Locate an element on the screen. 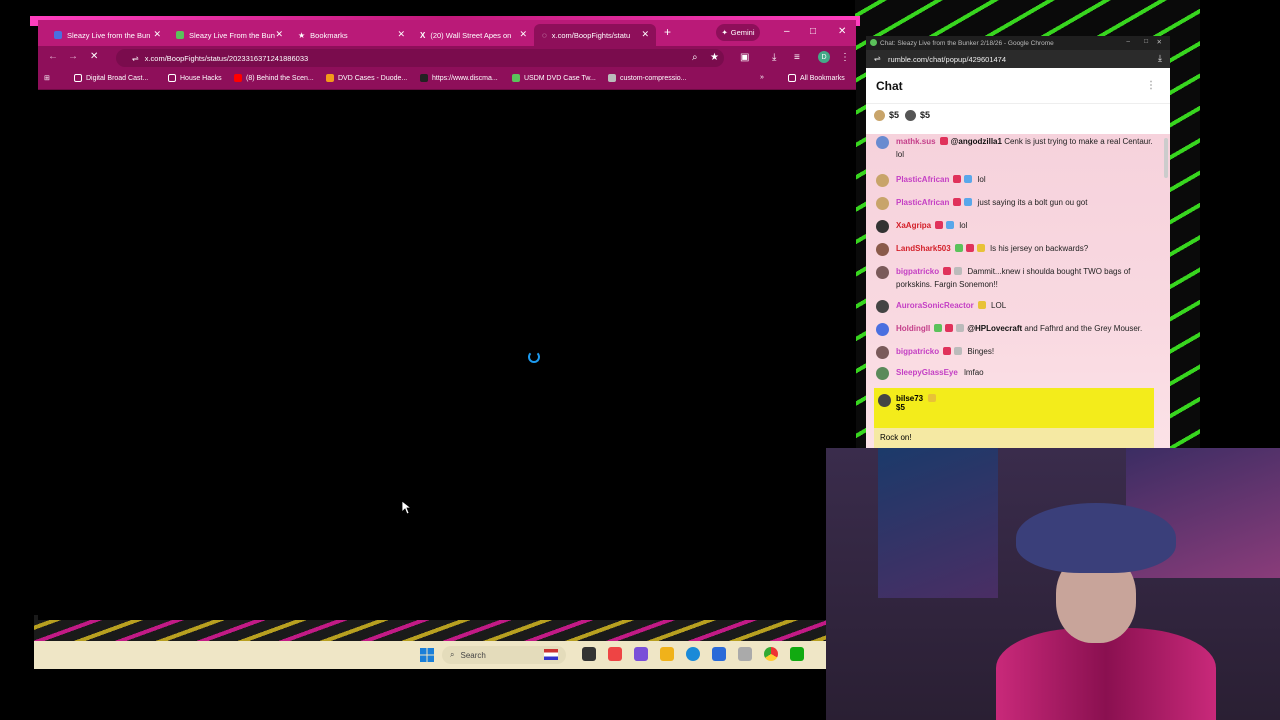  tab-bookmarks: ★ Bookmarks ✕ is located at coordinates (351, 35).